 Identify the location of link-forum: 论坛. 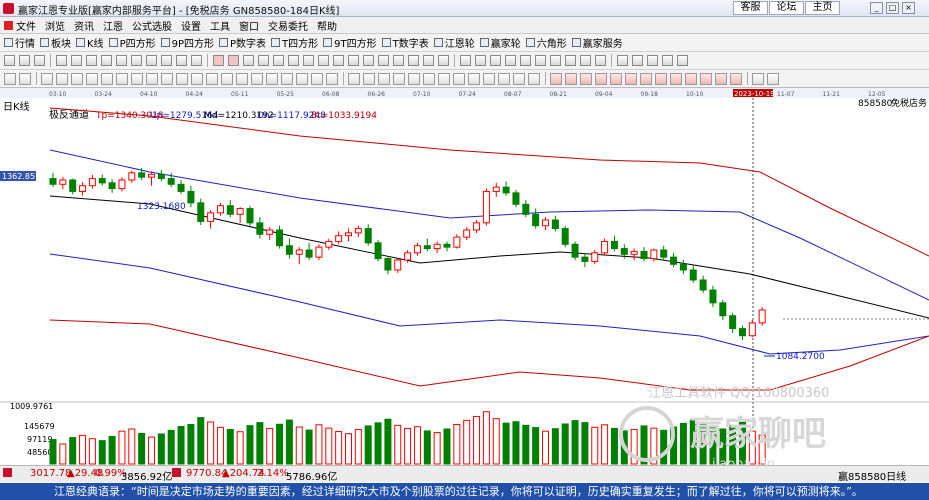
(786, 8).